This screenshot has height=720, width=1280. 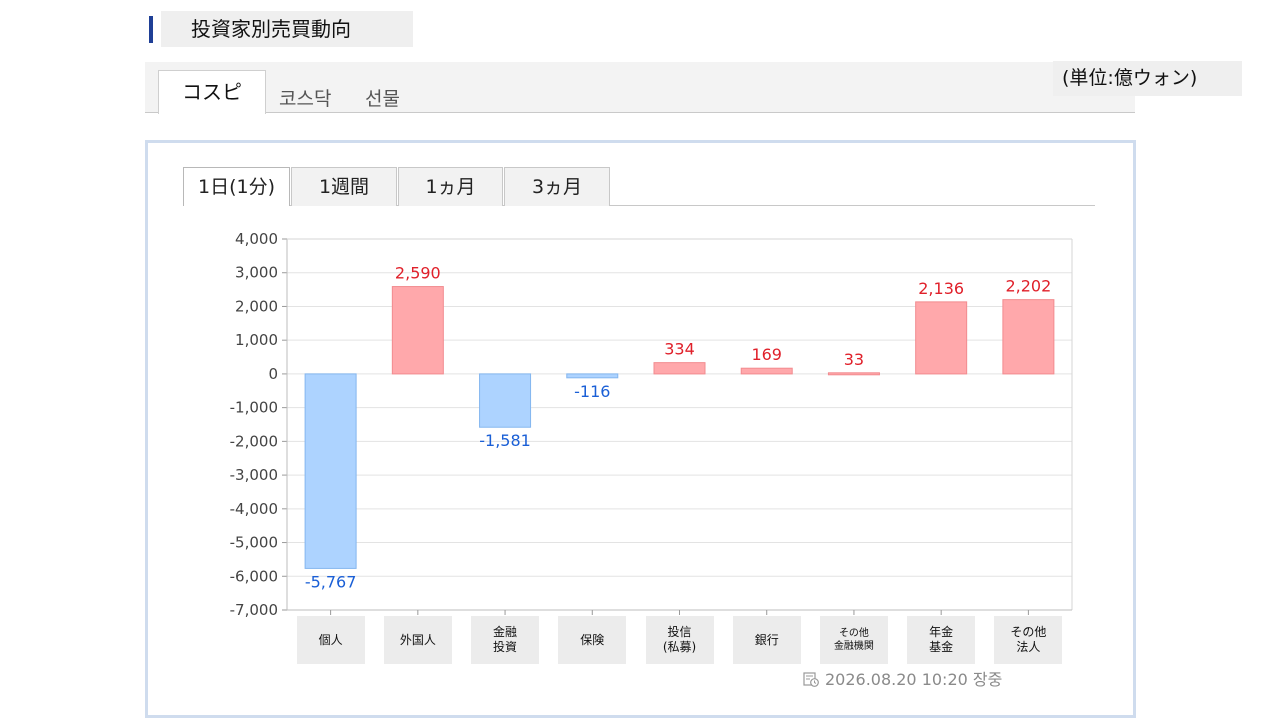 What do you see at coordinates (505, 640) in the screenshot?
I see `category-label: 金融 投資` at bounding box center [505, 640].